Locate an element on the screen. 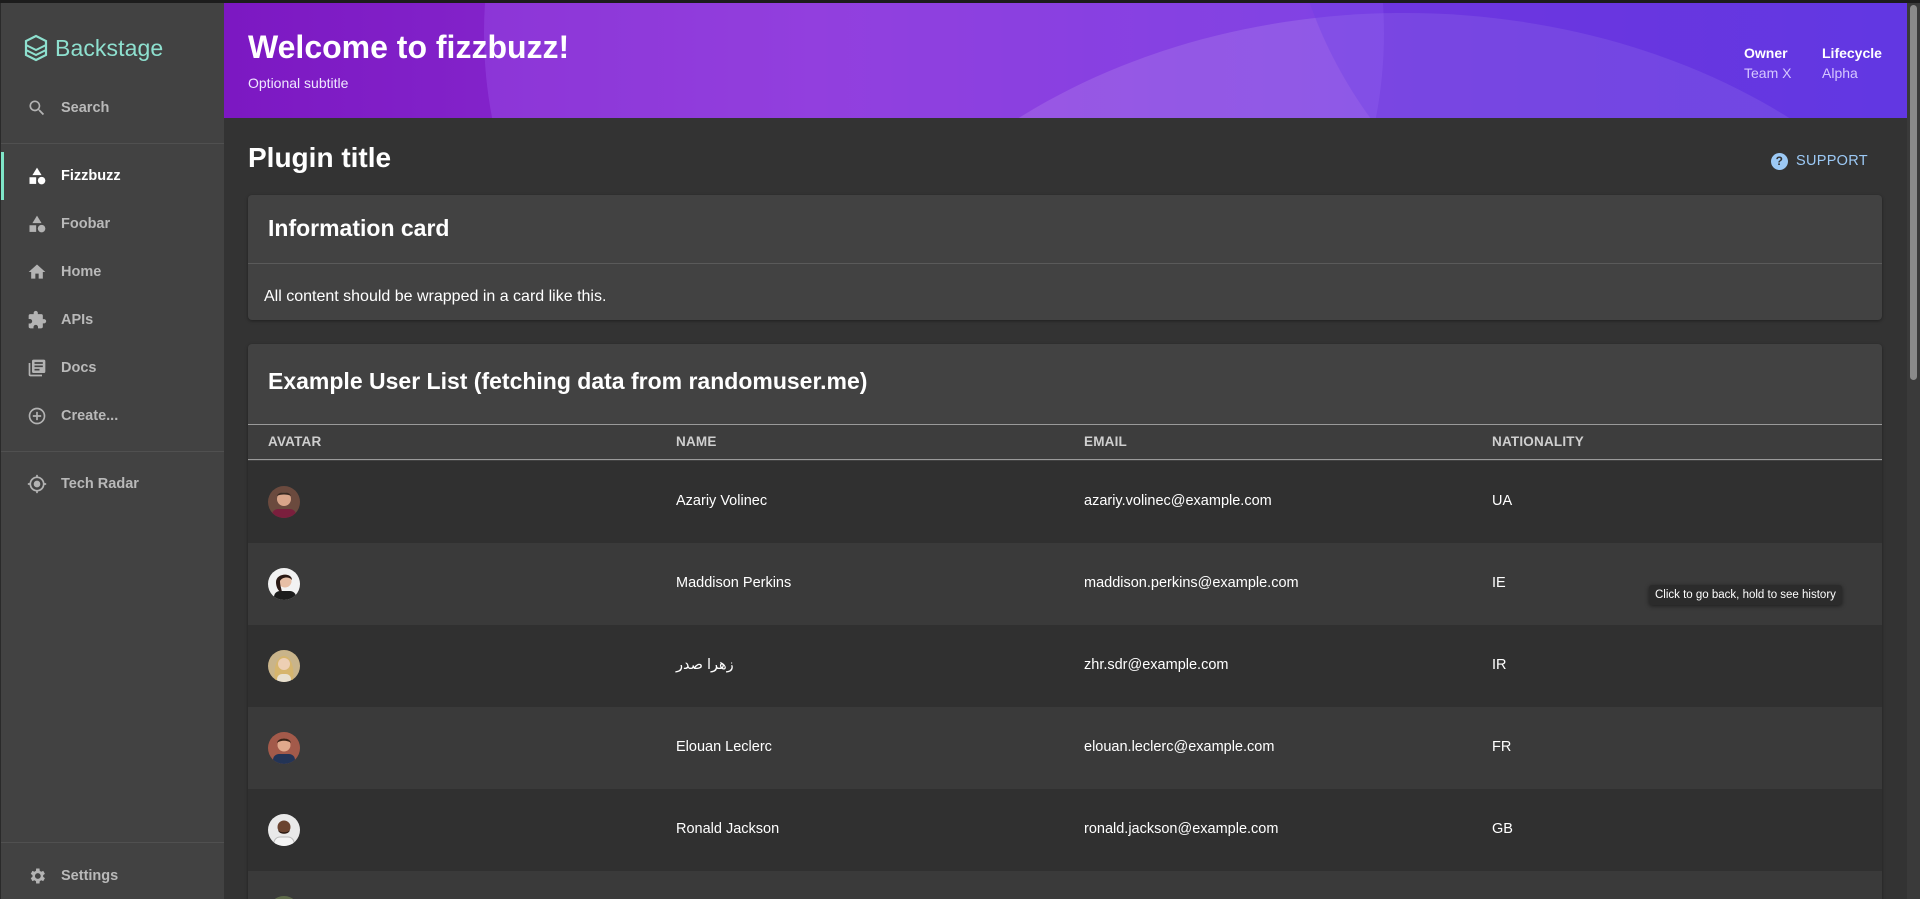 The height and width of the screenshot is (899, 1920). sidebar-item-fizzbuzz: Fizzbuzz is located at coordinates (113, 176).